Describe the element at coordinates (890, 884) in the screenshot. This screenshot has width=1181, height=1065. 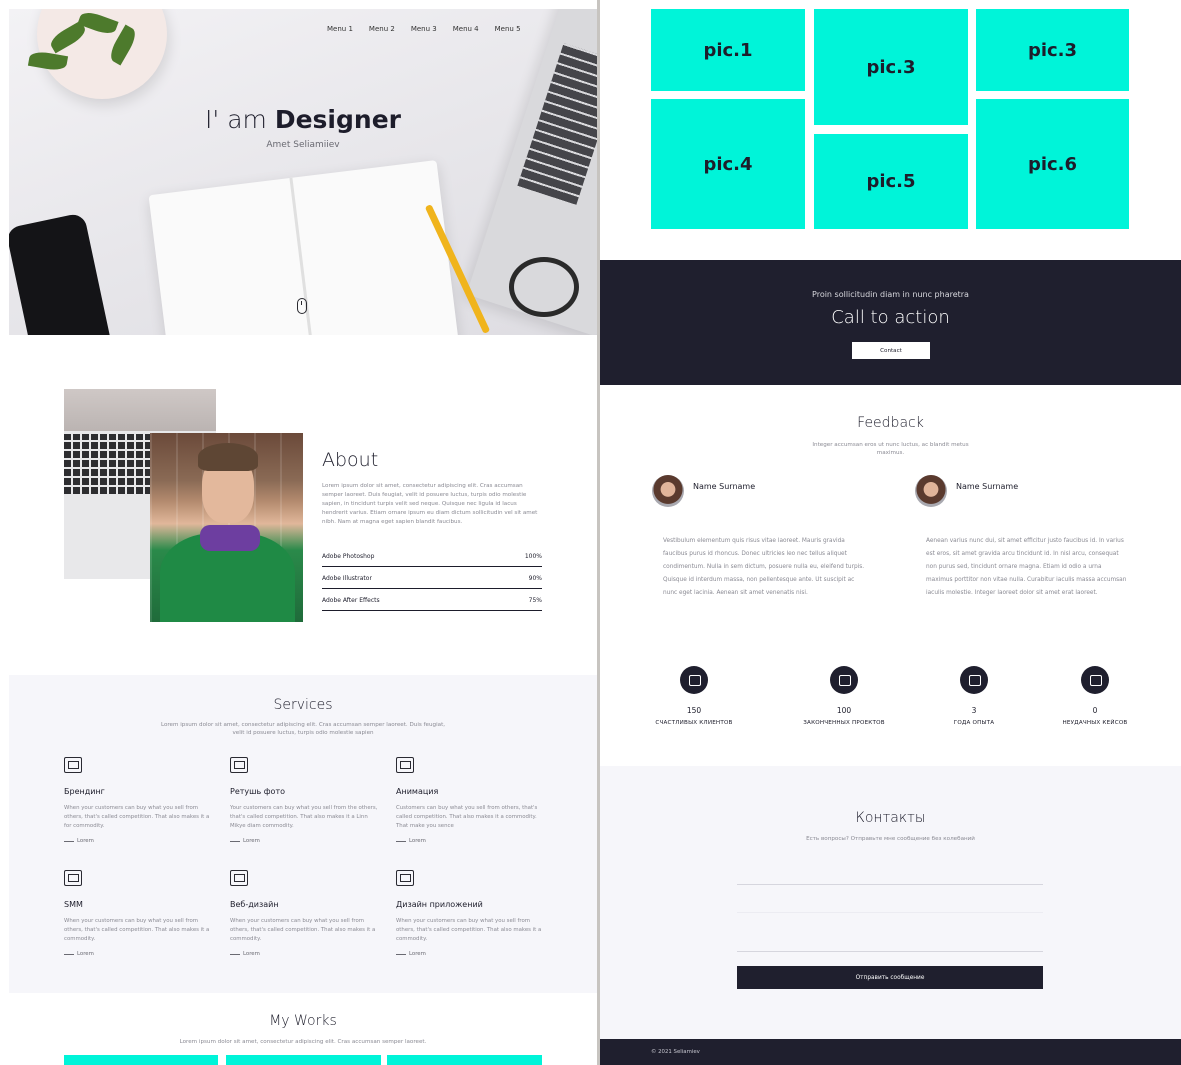
I see `name-field` at that location.